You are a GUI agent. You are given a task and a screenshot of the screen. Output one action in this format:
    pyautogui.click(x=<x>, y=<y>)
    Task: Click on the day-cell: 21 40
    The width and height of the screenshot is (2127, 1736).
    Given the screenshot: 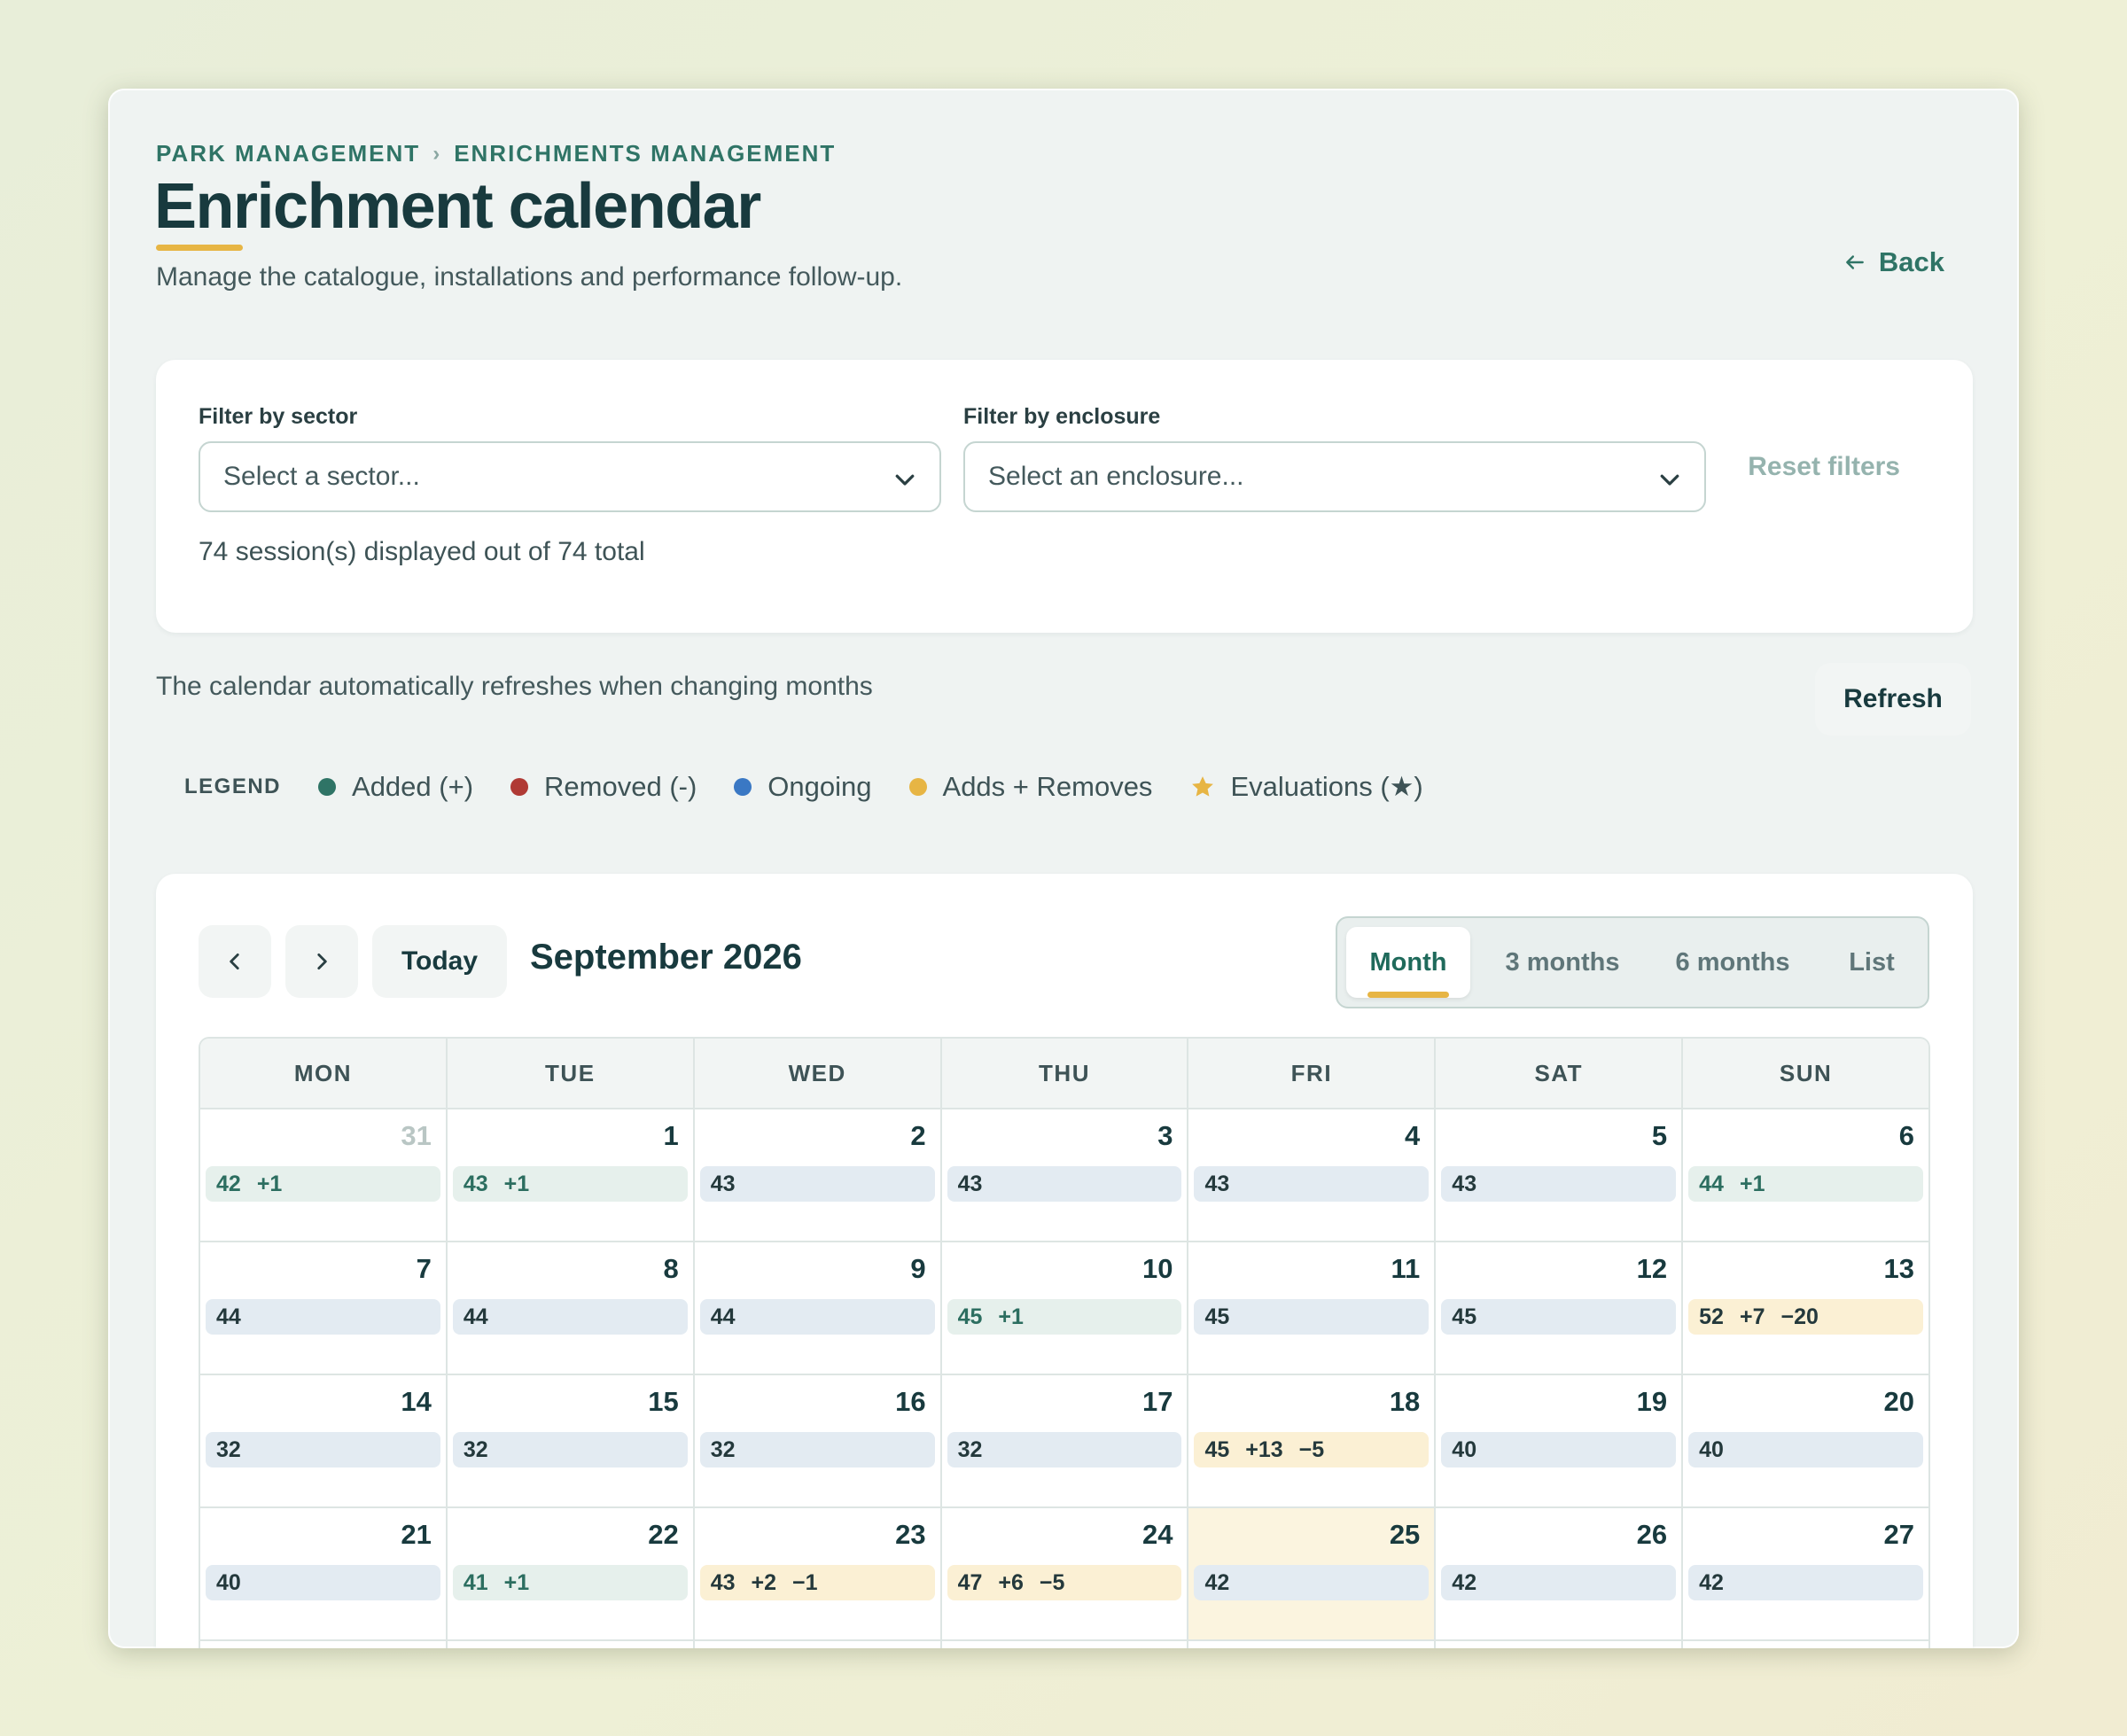 What is the action you would take?
    pyautogui.click(x=324, y=1573)
    